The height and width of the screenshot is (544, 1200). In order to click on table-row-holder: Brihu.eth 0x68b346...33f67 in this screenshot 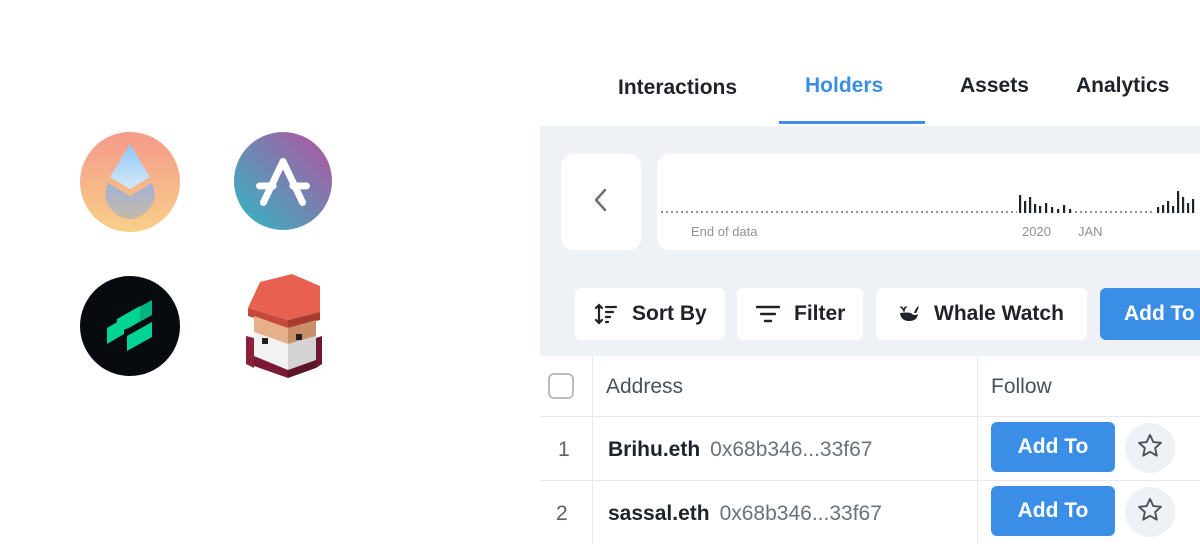, I will do `click(740, 450)`.